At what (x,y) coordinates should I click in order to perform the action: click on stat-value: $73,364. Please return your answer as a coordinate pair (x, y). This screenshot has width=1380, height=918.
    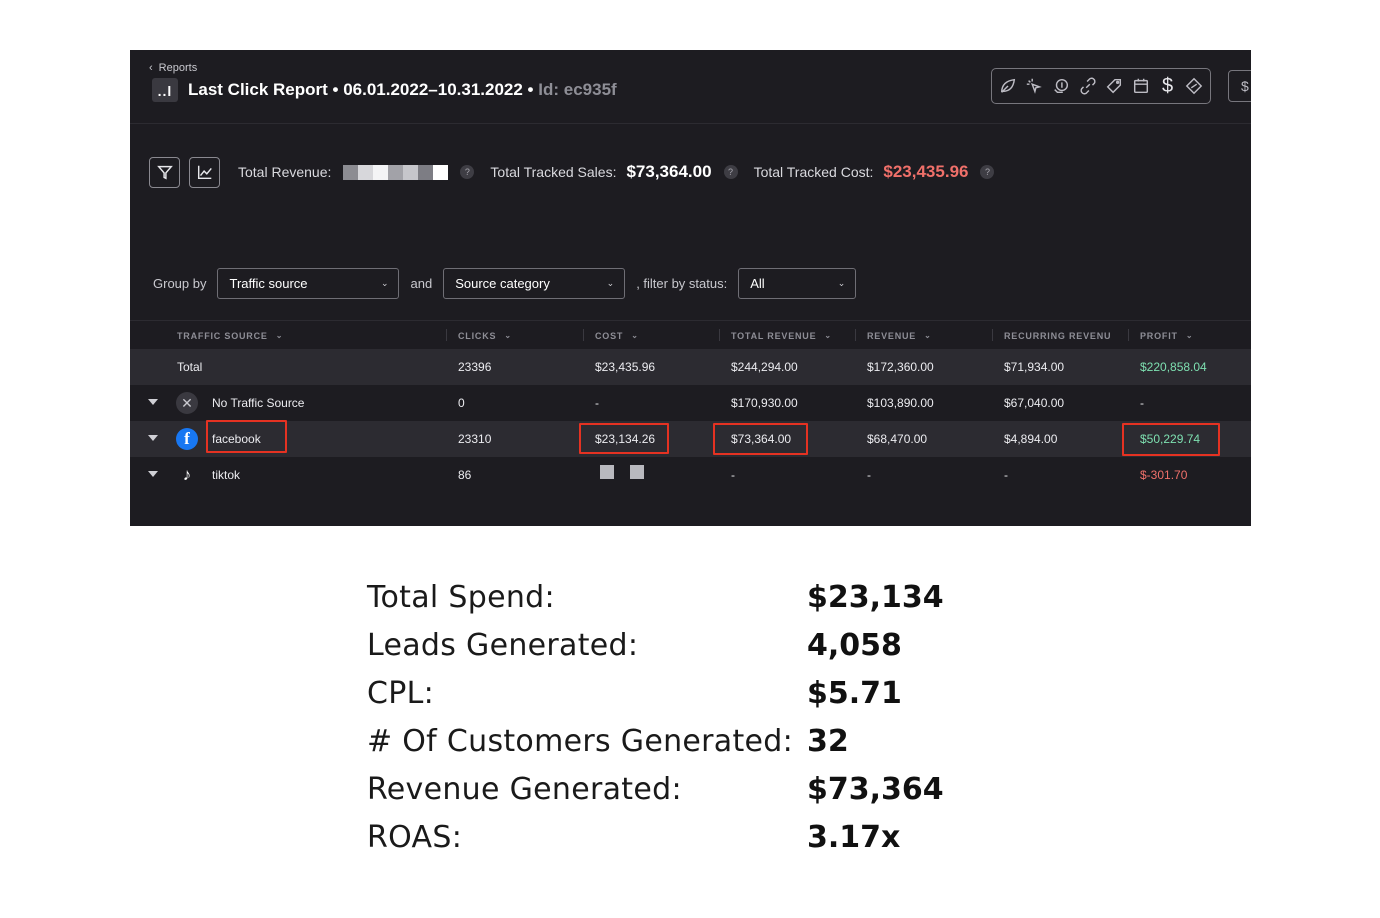
    Looking at the image, I should click on (875, 789).